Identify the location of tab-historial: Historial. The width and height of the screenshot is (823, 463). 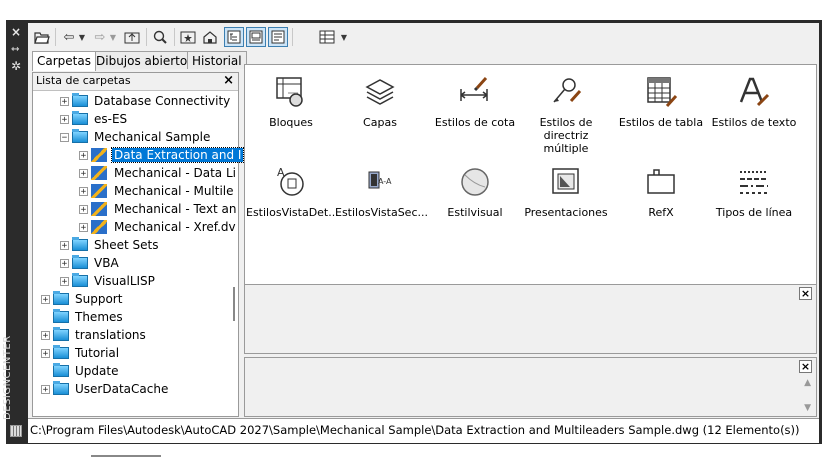
(217, 60).